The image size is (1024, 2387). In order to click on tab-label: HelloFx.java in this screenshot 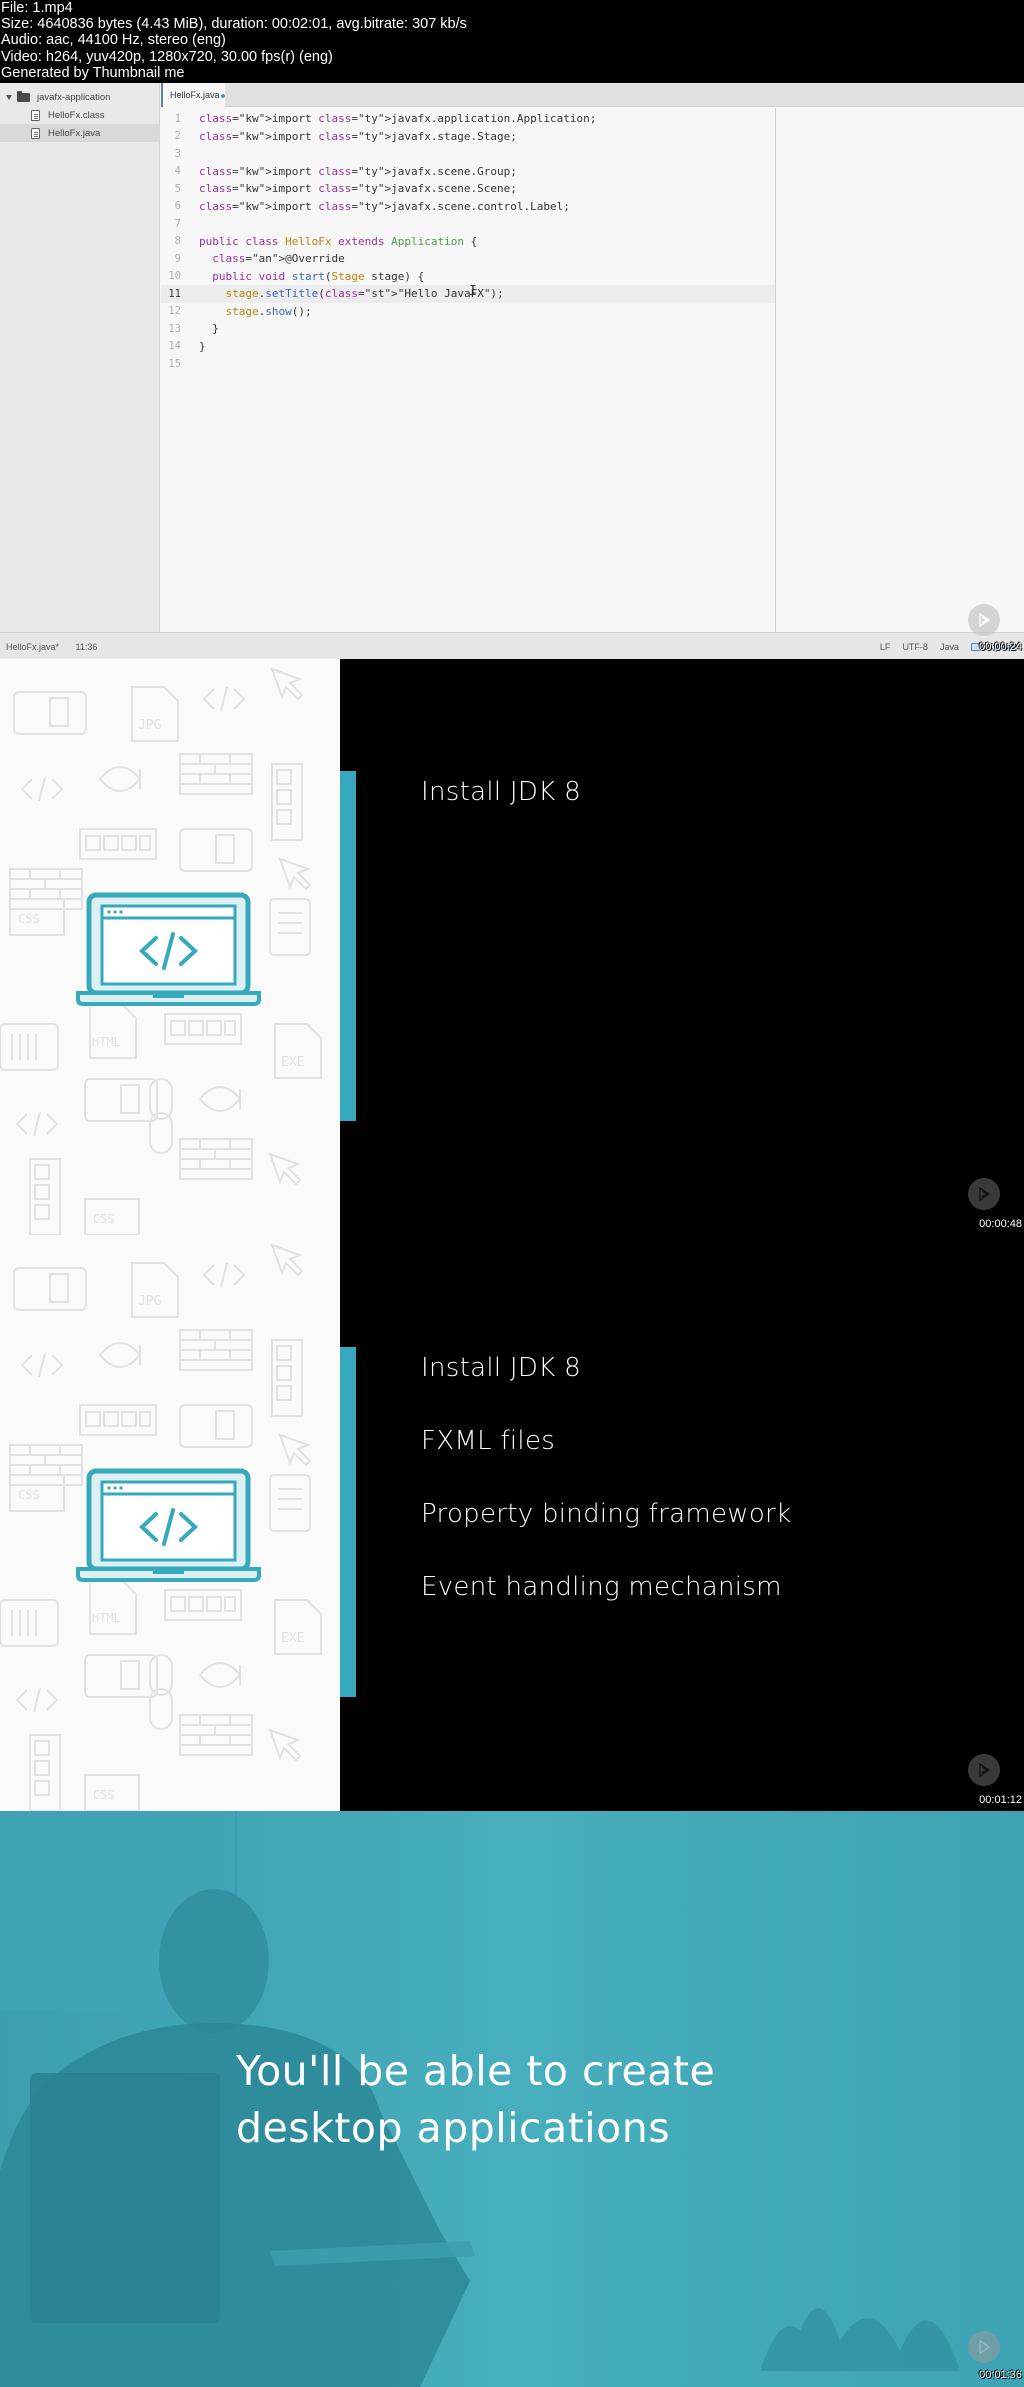, I will do `click(195, 95)`.